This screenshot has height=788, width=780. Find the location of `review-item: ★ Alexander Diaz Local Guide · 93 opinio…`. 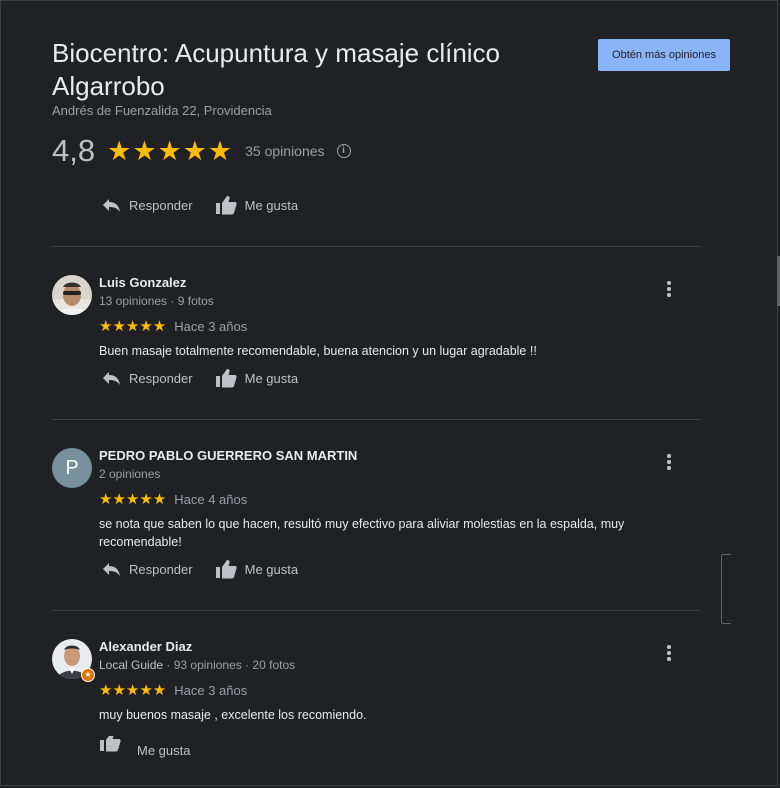

review-item: ★ Alexander Diaz Local Guide · 93 opinio… is located at coordinates (376, 687).